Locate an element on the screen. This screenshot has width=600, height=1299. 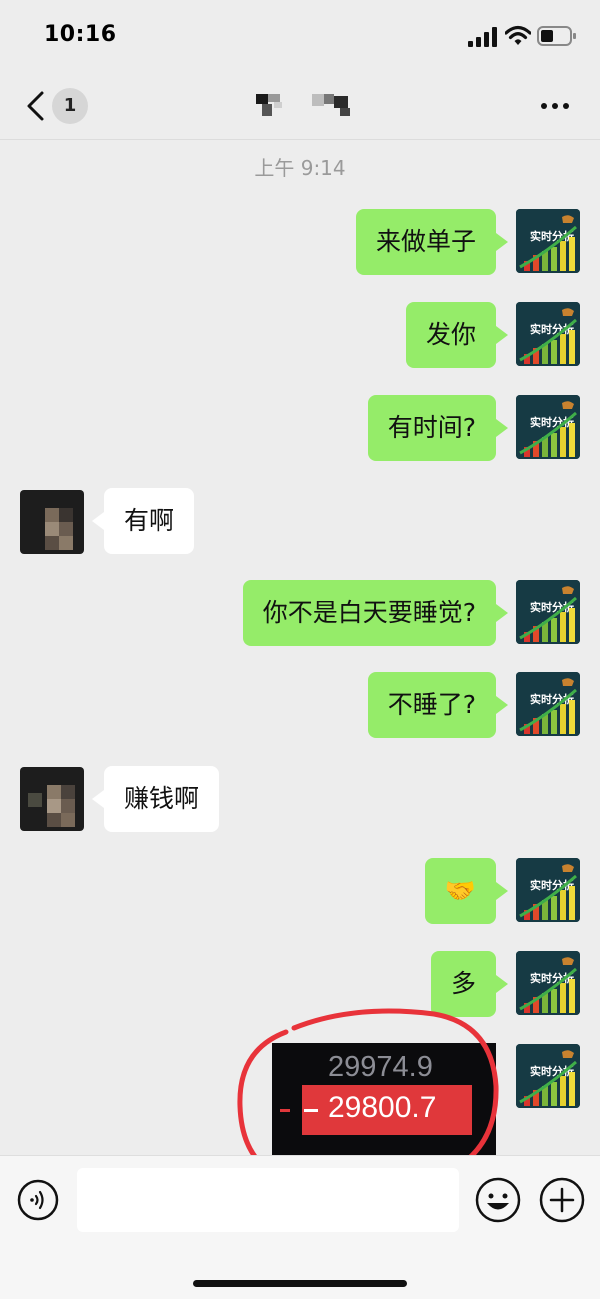
price-high-label: 29974.9 is located at coordinates (380, 1067).